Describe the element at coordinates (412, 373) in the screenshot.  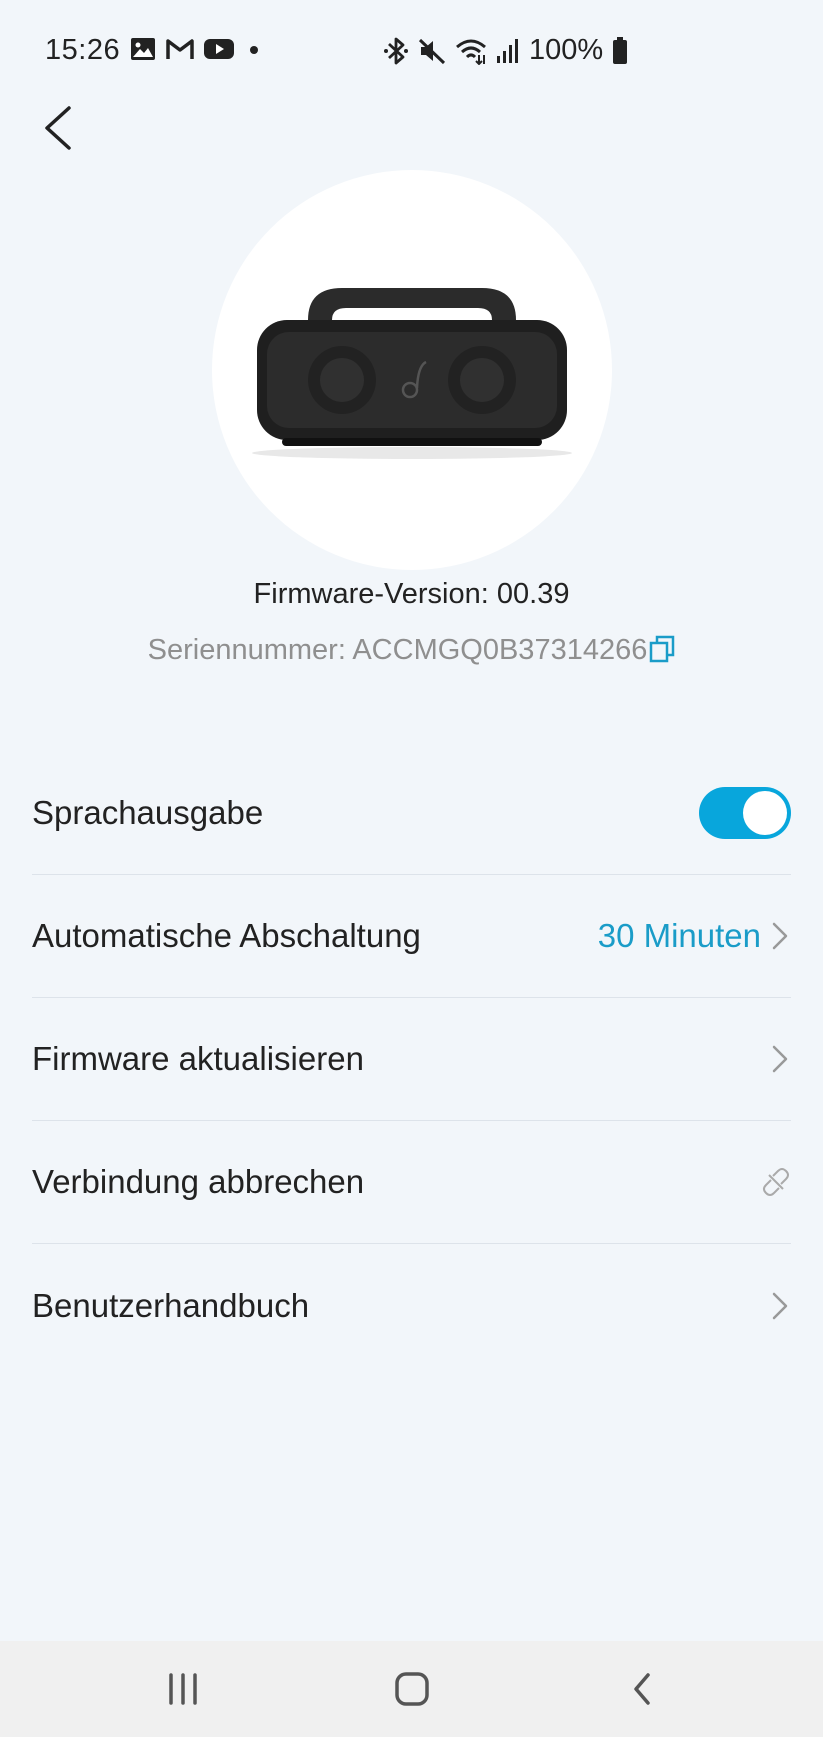
I see `speaker-image` at that location.